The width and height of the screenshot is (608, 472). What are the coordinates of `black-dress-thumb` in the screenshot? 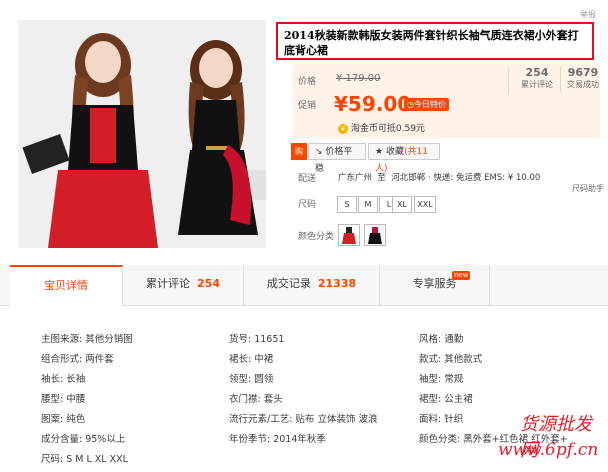 It's located at (375, 235).